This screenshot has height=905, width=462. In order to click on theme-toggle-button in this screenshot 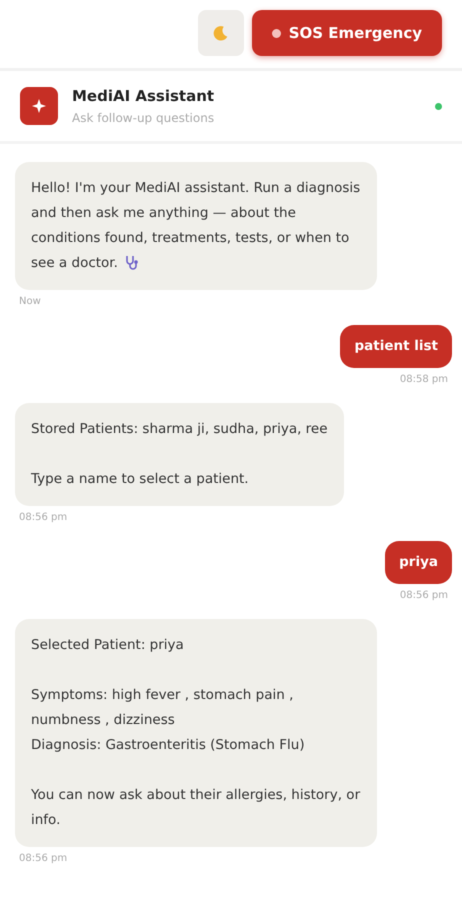, I will do `click(221, 33)`.